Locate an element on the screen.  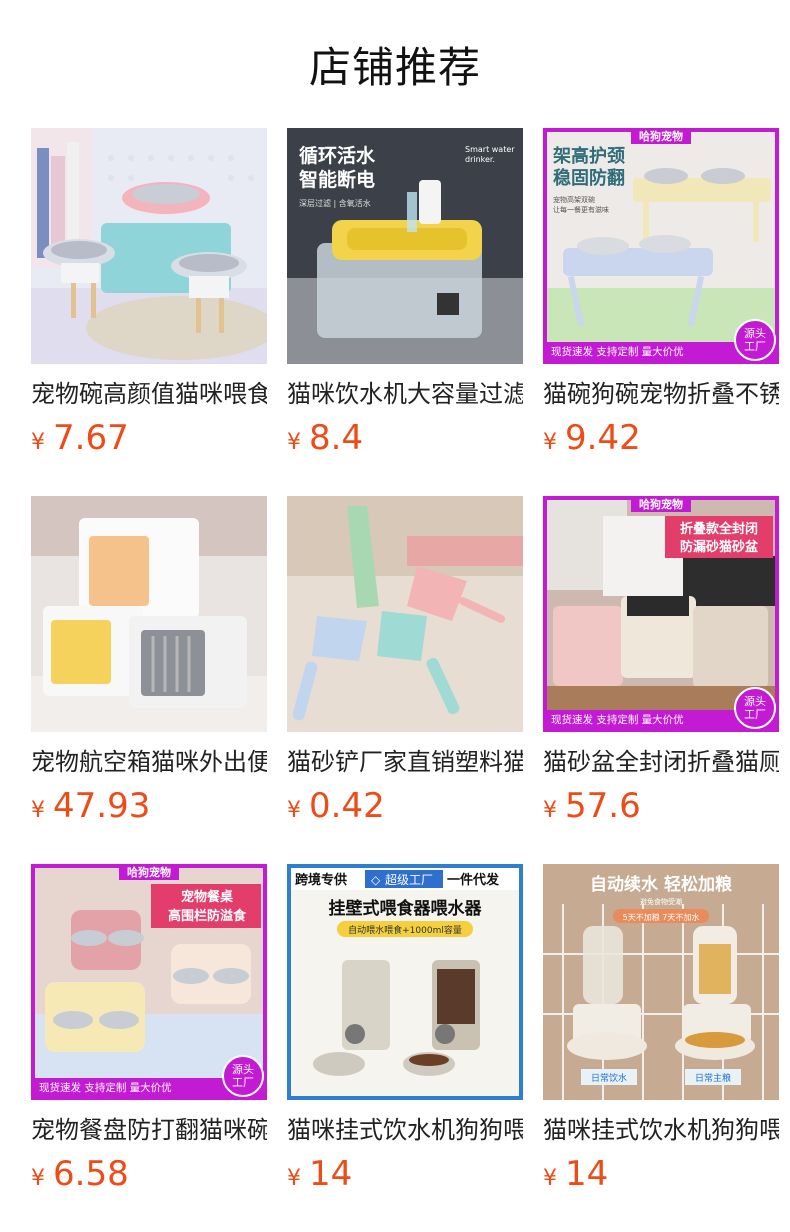
product-name: 猫咪饮水机大容量过滤器 is located at coordinates (405, 394).